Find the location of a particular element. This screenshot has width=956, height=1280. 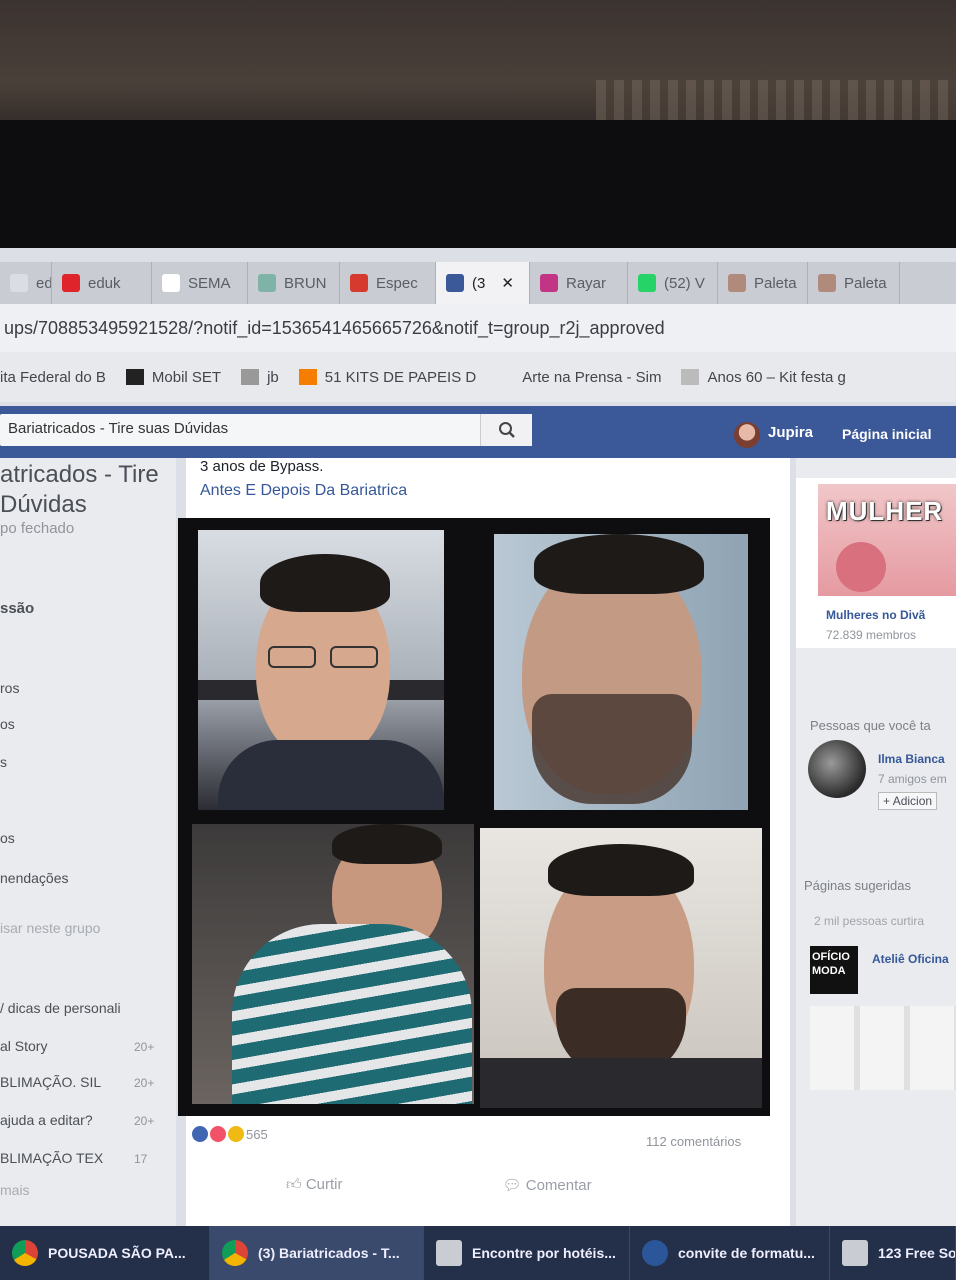

sidebar-item: / dicas de personali is located at coordinates (60, 1008).